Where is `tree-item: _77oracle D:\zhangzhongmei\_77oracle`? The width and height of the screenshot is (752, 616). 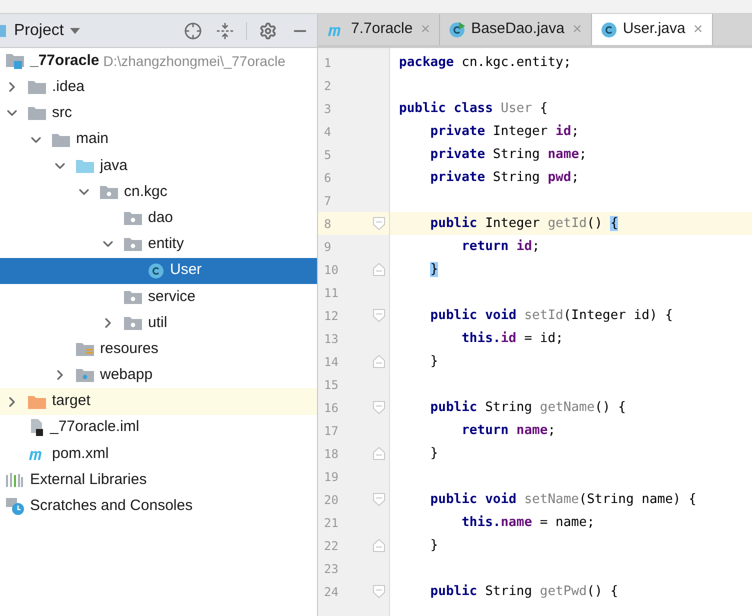
tree-item: _77oracle D:\zhangzhongmei\_77oracle is located at coordinates (158, 61).